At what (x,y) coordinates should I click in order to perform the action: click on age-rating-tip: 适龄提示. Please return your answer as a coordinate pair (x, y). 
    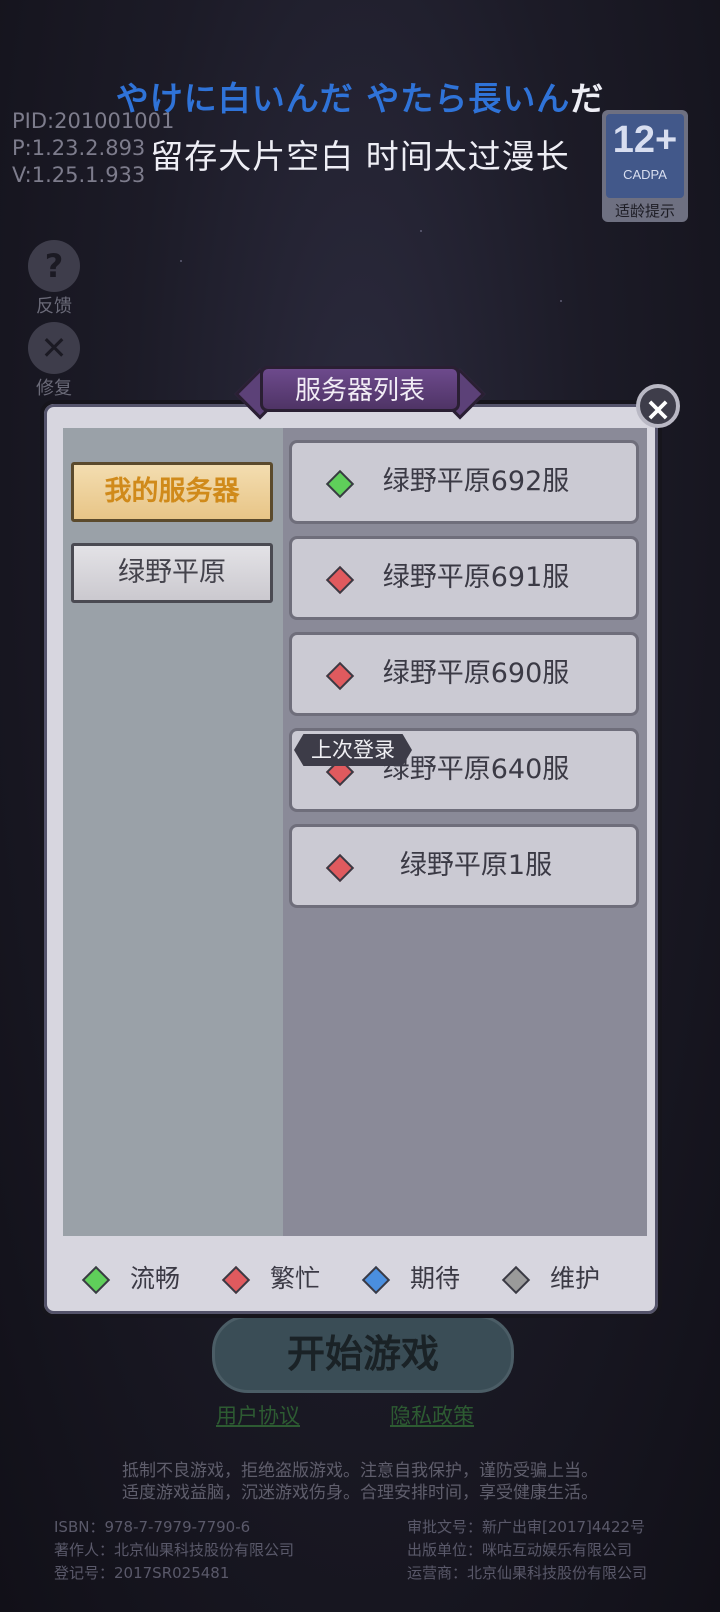
    Looking at the image, I should click on (644, 211).